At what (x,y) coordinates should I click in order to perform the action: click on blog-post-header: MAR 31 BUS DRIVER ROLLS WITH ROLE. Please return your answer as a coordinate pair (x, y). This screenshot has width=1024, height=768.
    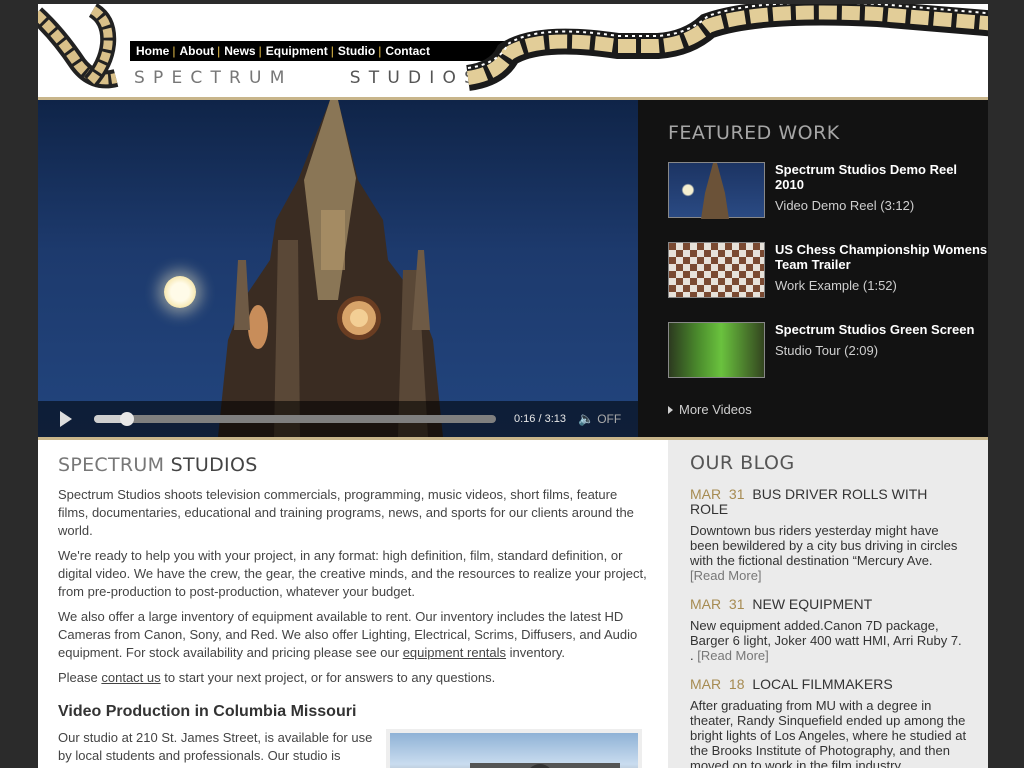
    Looking at the image, I should click on (829, 502).